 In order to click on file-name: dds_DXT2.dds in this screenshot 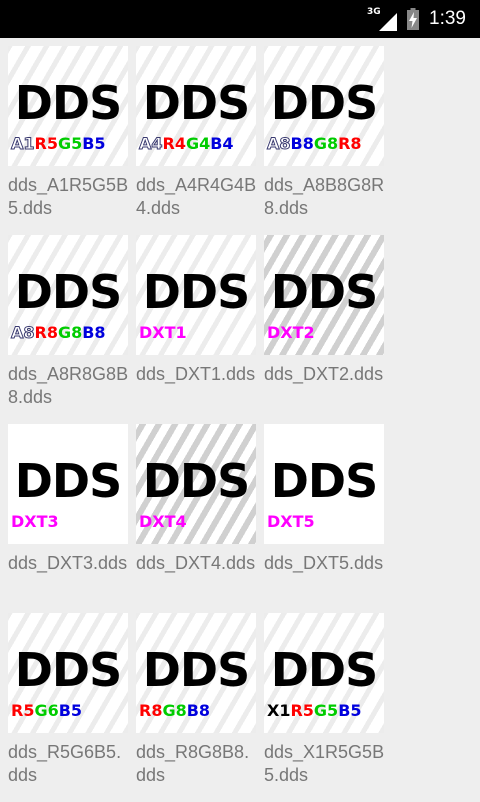, I will do `click(324, 374)`.